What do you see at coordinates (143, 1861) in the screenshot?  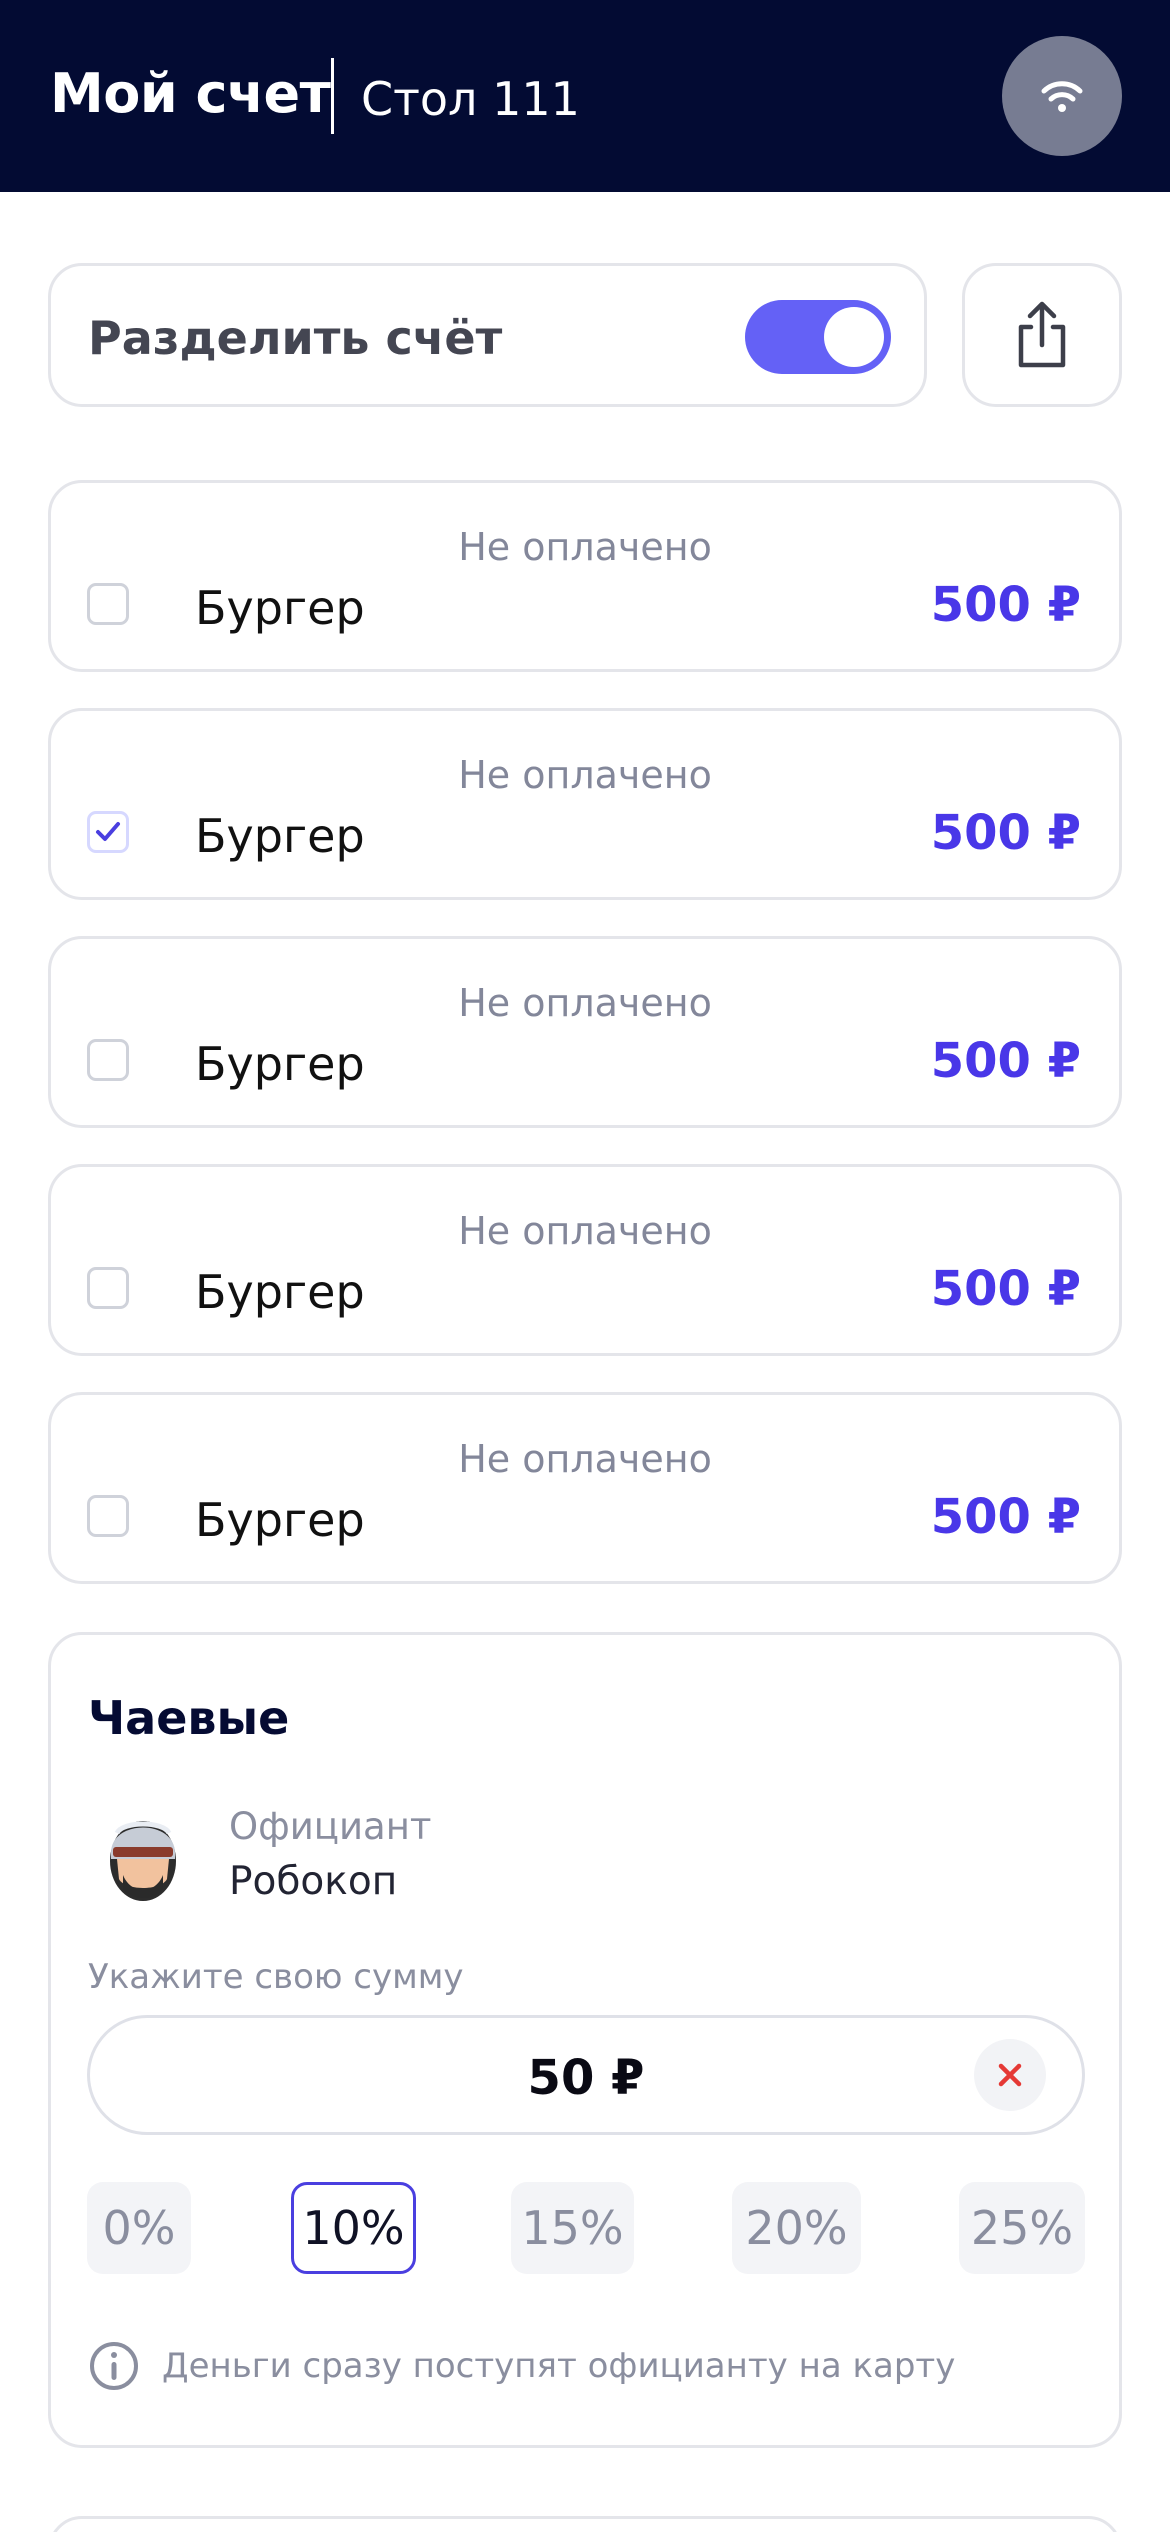 I see `waiter-avatar` at bounding box center [143, 1861].